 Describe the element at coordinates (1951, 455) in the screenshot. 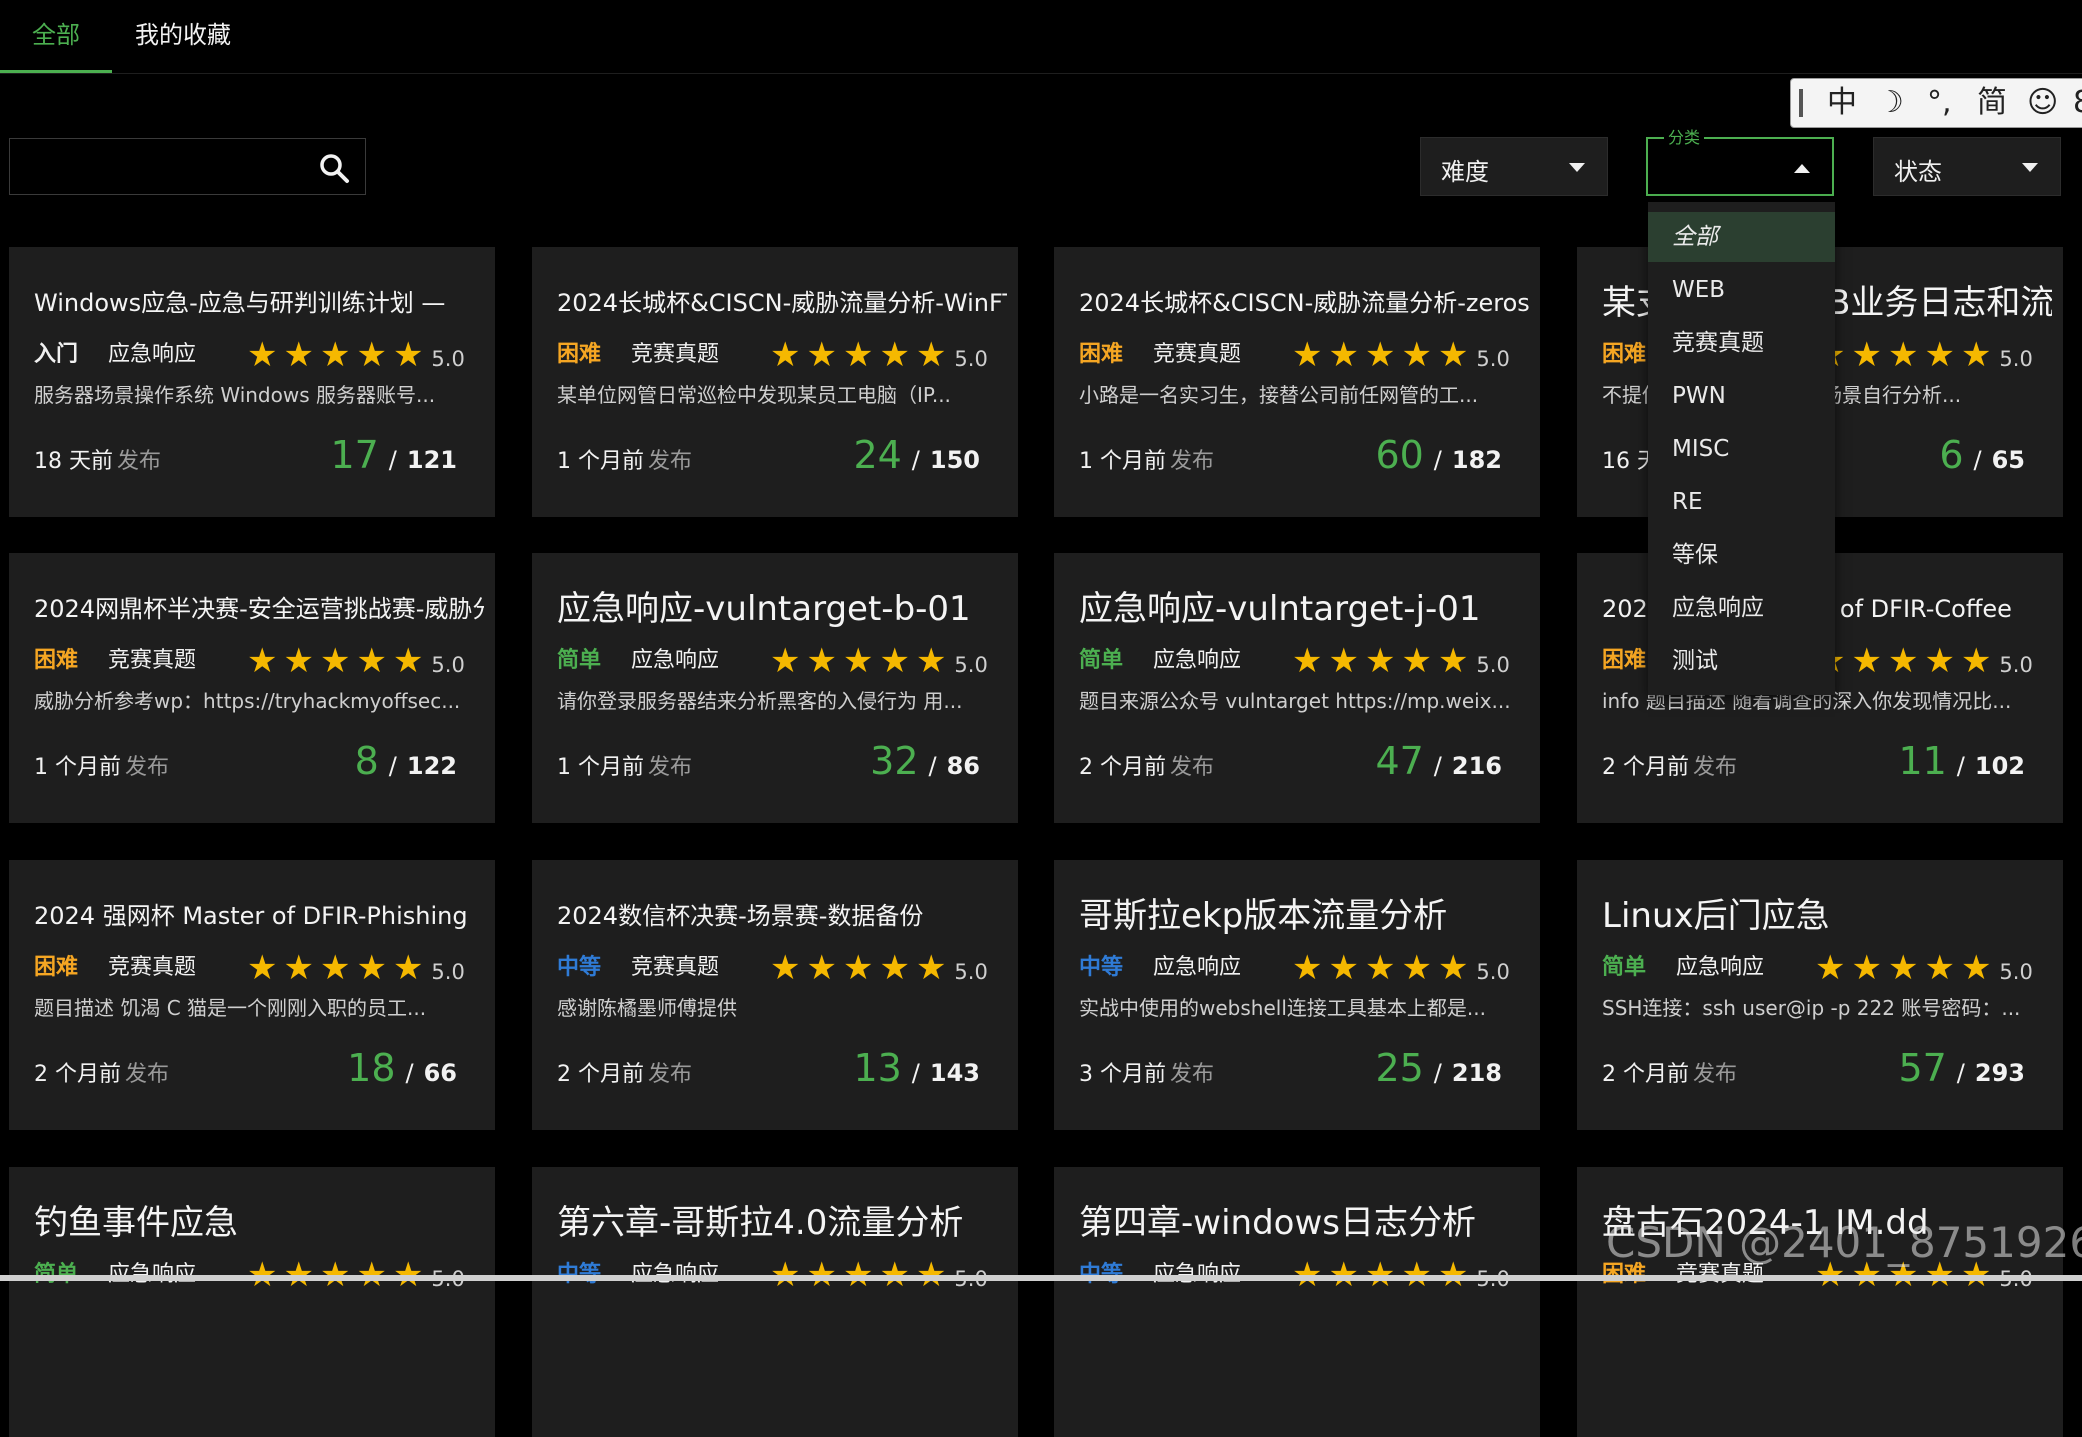

I see `solved-count: 6` at that location.